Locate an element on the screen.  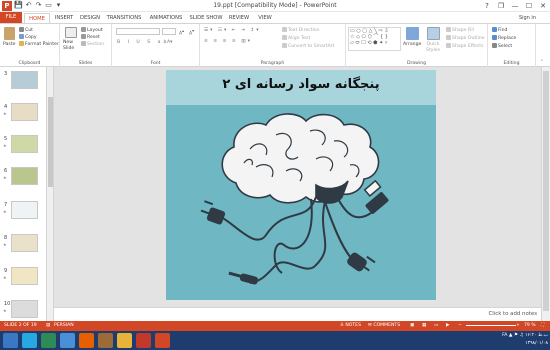
vertical-scrollbar is located at coordinates (545, 194).